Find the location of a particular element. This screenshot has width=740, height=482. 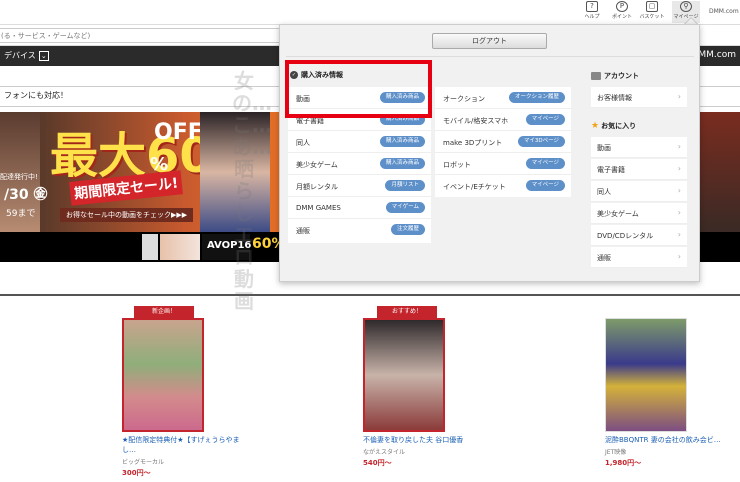

favorite-link: 電子書籍 › is located at coordinates (639, 169).